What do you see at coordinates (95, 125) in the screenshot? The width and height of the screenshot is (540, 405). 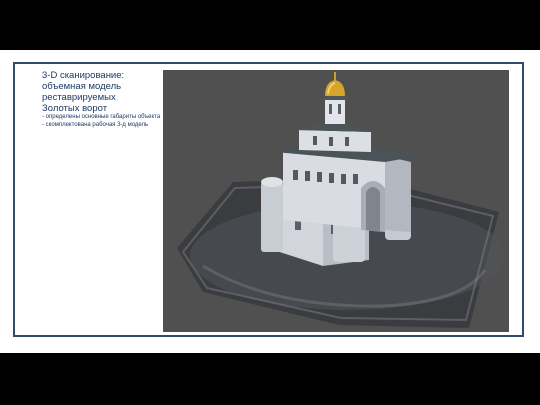 I see `bullet-item: - скомплектована рабочая 3-д модель` at bounding box center [95, 125].